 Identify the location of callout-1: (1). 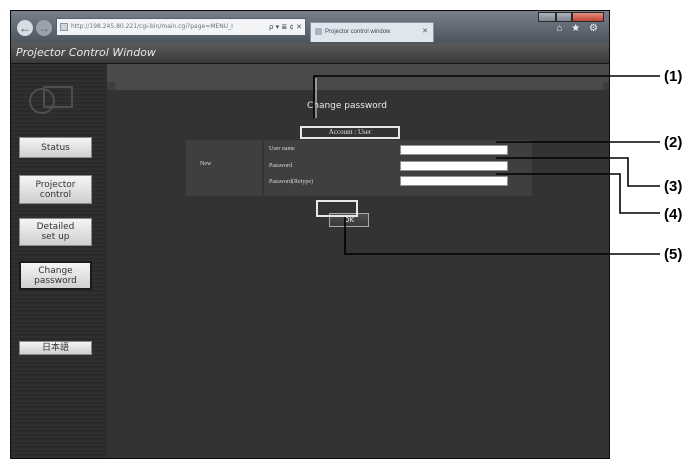
(673, 76).